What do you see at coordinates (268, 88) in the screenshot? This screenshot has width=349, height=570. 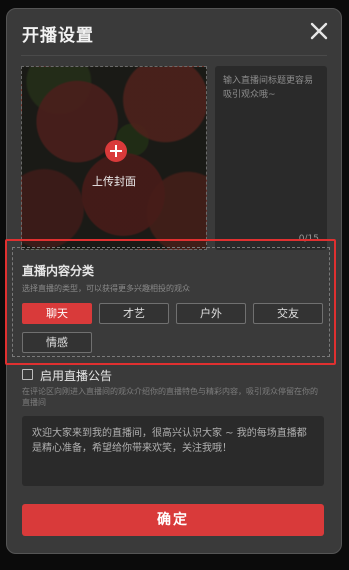 I see `title-placeholder: 输入直播间标题更容易吸引观众哦~` at bounding box center [268, 88].